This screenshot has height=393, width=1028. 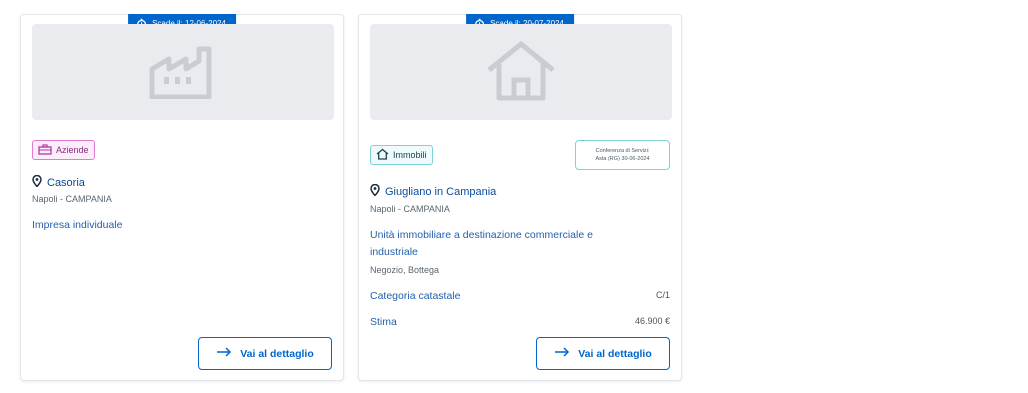 I want to click on category-label: Aziende, so click(x=72, y=150).